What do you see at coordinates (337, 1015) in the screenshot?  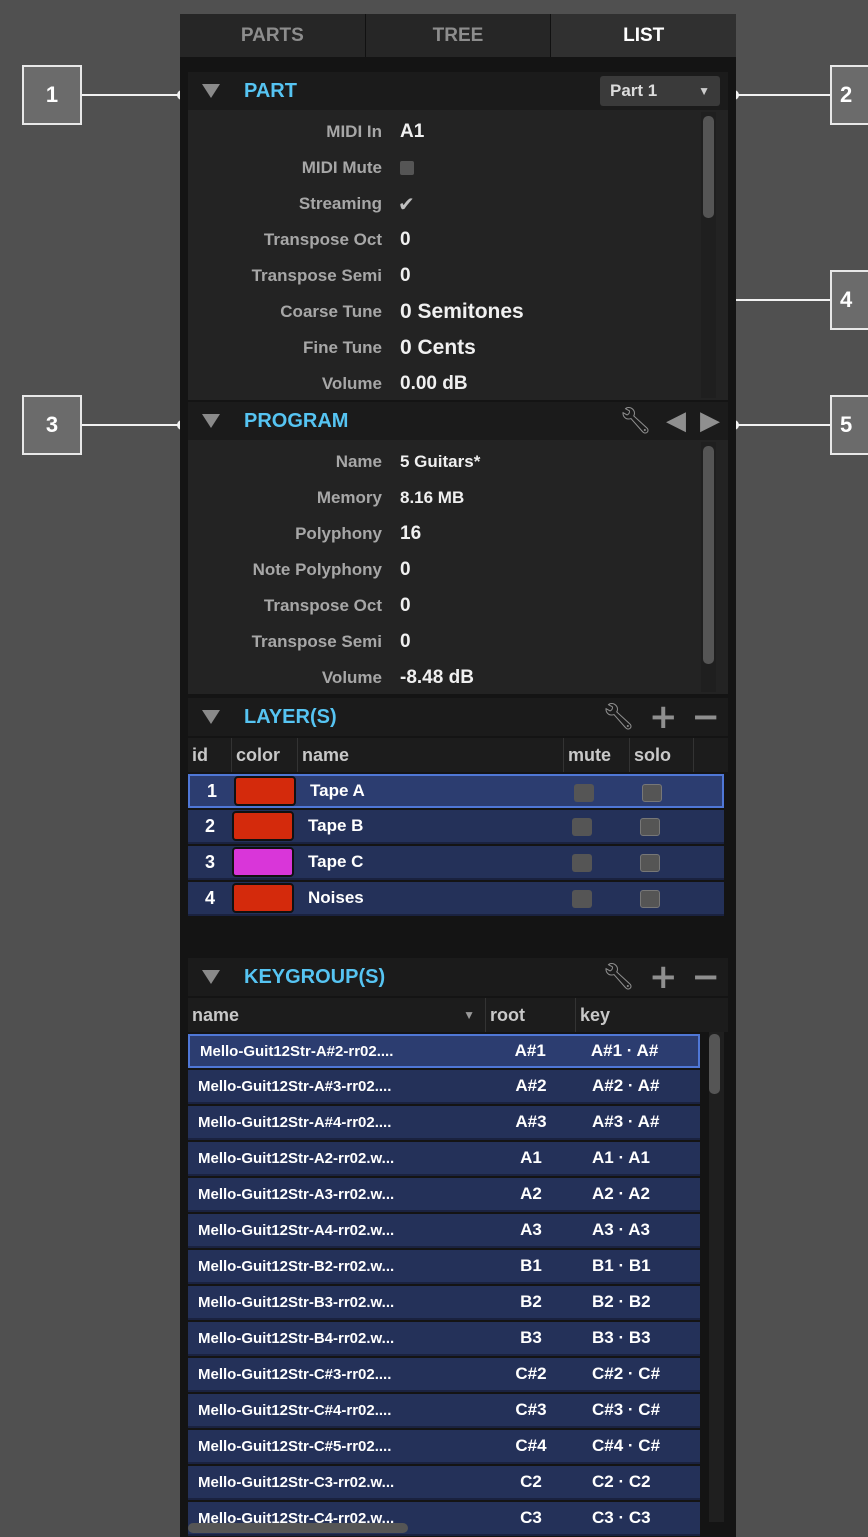 I see `column-name: name ▼` at bounding box center [337, 1015].